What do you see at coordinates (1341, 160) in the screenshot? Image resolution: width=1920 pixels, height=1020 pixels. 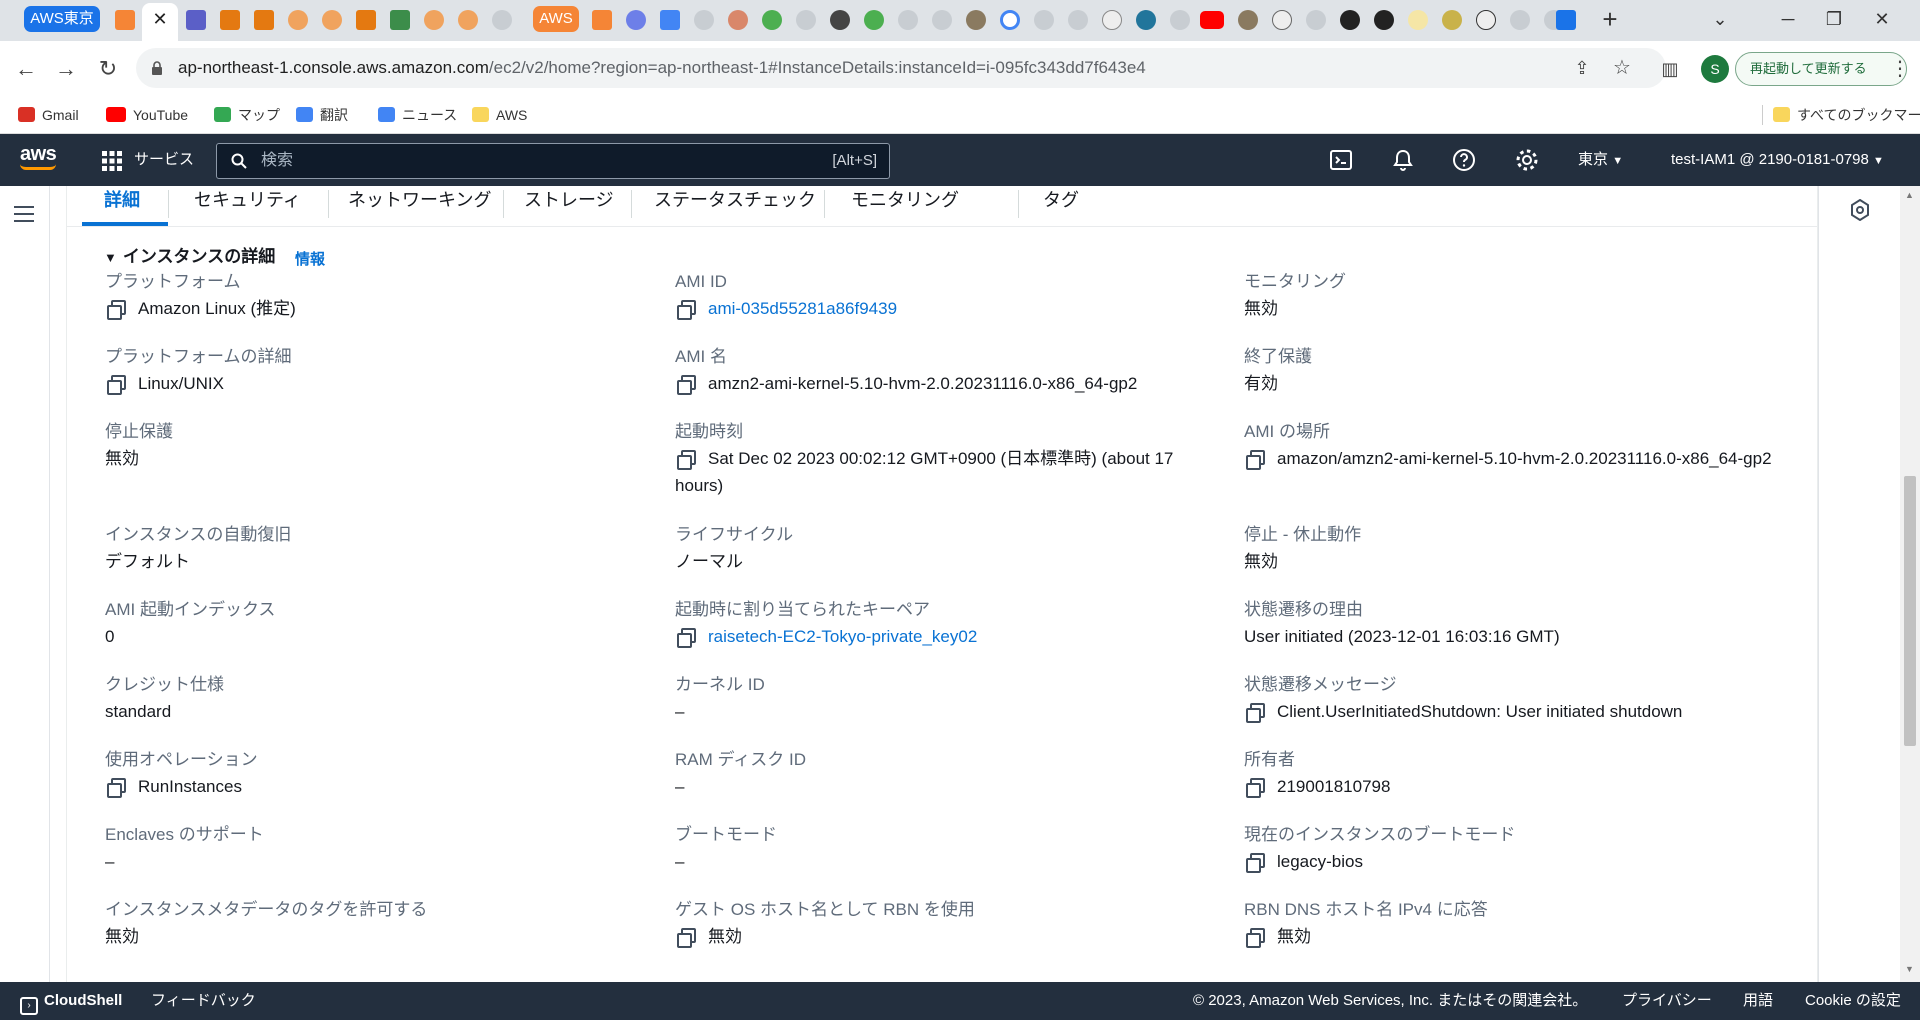 I see `cloudshell-icon` at bounding box center [1341, 160].